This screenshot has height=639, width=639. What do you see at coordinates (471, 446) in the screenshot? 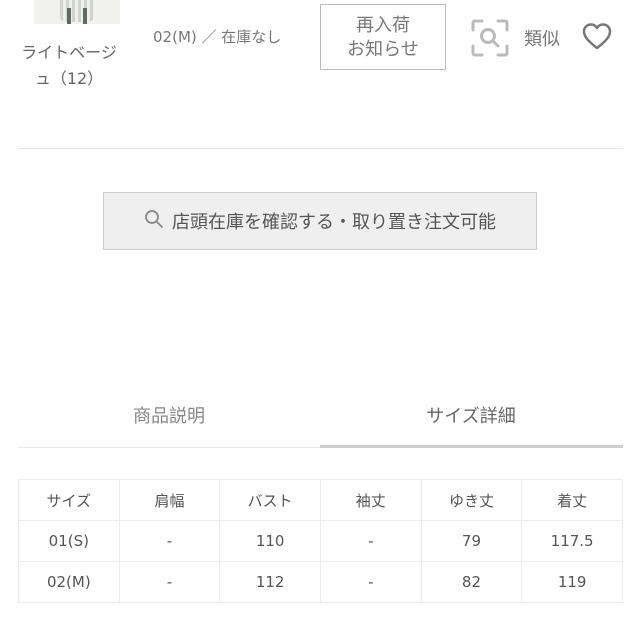
I see `tab-active-indicator` at bounding box center [471, 446].